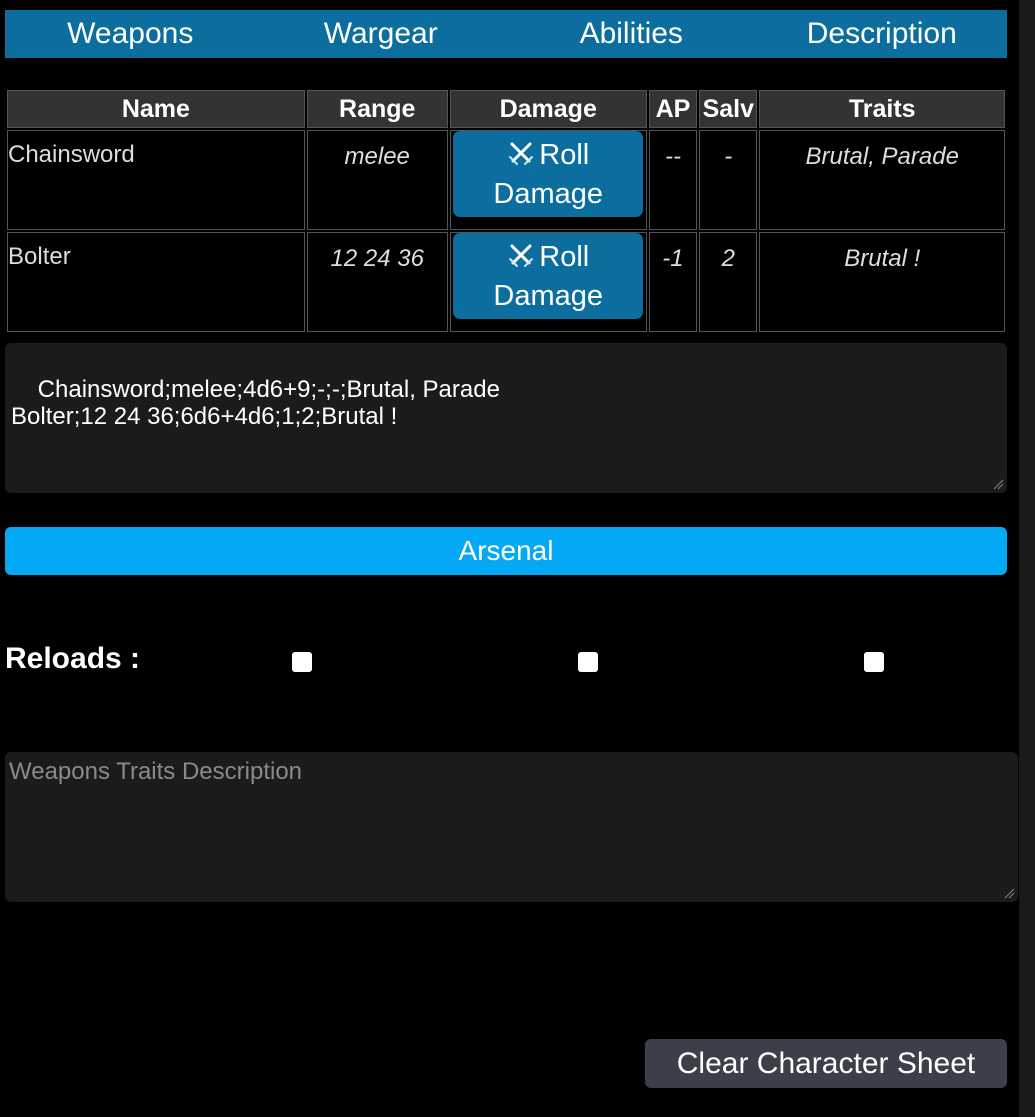  Describe the element at coordinates (506, 551) in the screenshot. I see `arsenal-button: Arsenal` at that location.